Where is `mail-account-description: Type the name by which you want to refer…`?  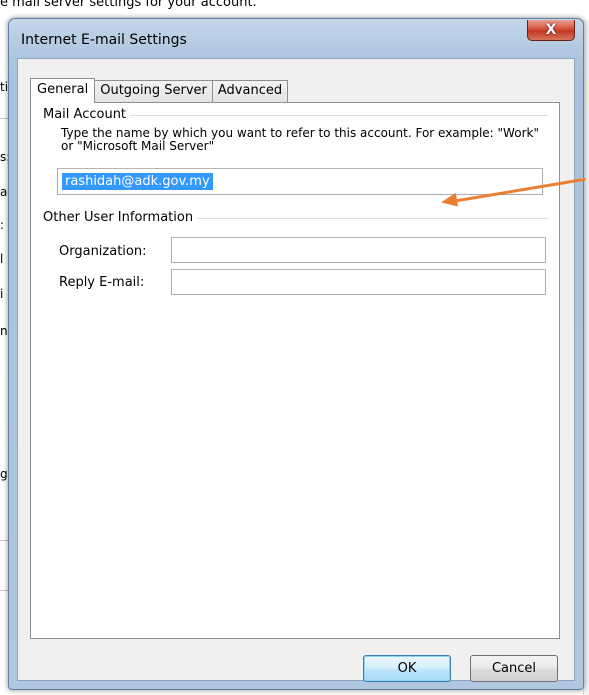 mail-account-description: Type the name by which you want to refer… is located at coordinates (300, 139).